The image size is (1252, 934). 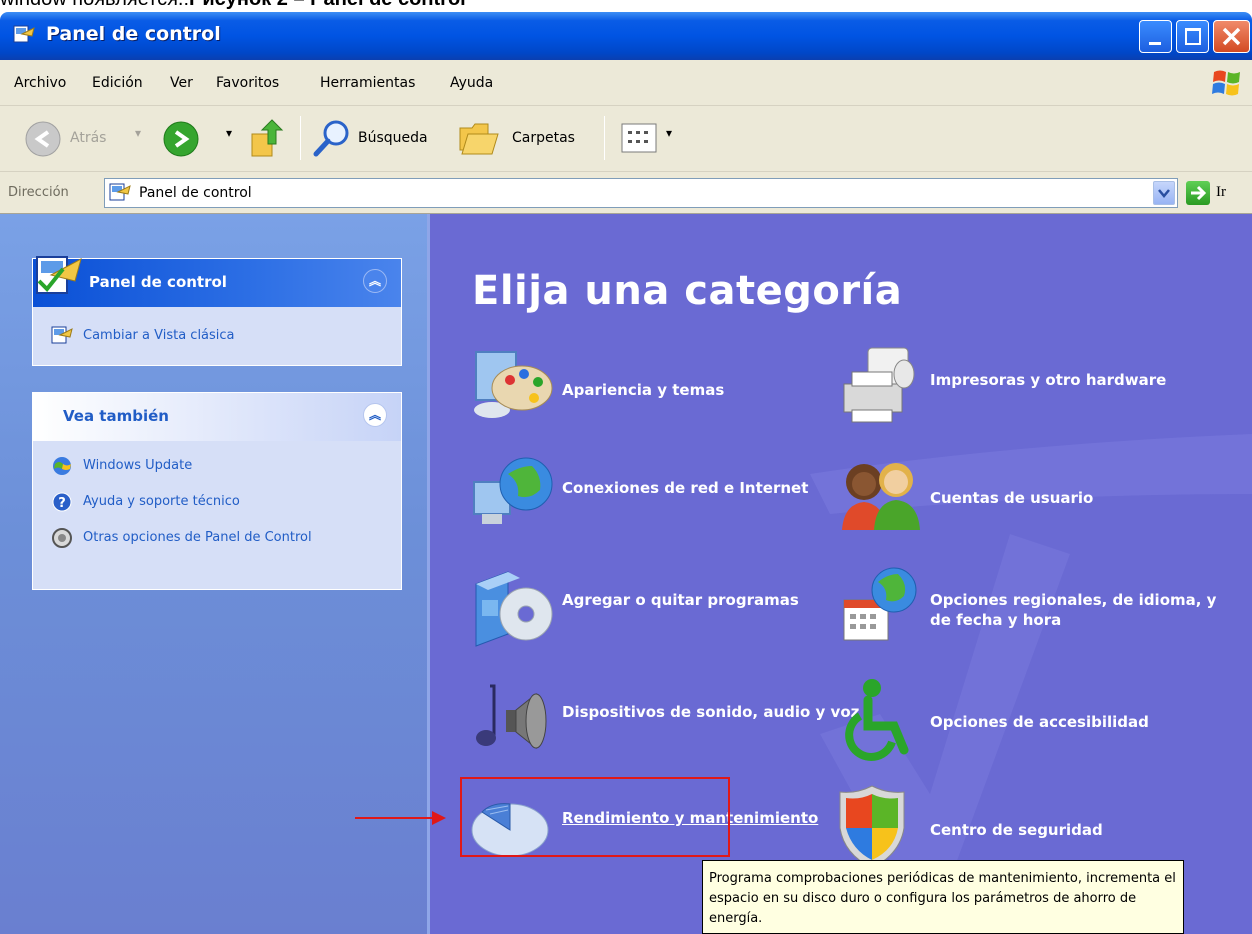 I want to click on back-label: Atrás, so click(x=88, y=138).